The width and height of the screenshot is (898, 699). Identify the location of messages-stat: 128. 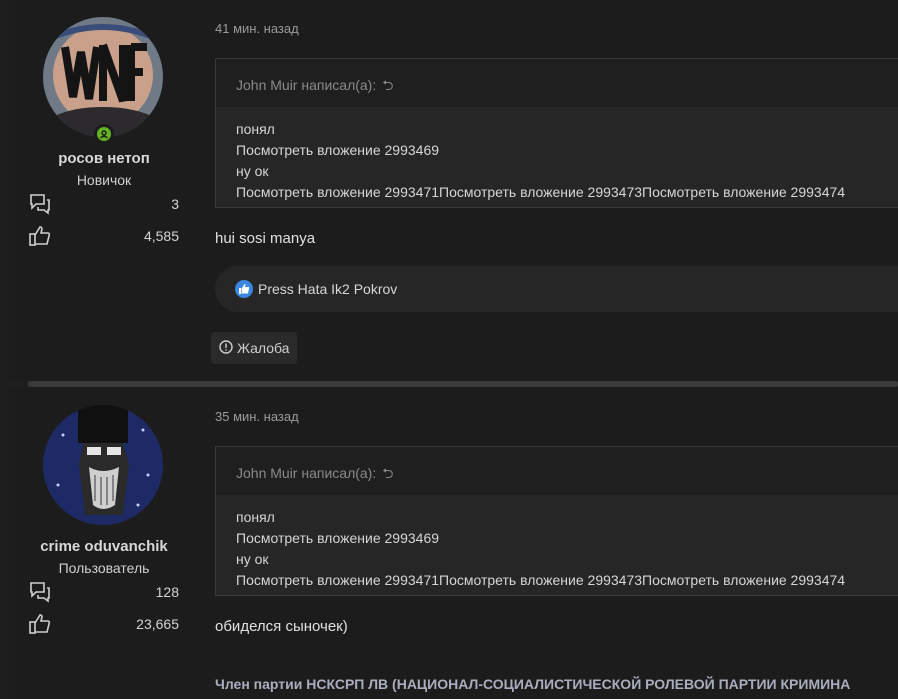
(104, 592).